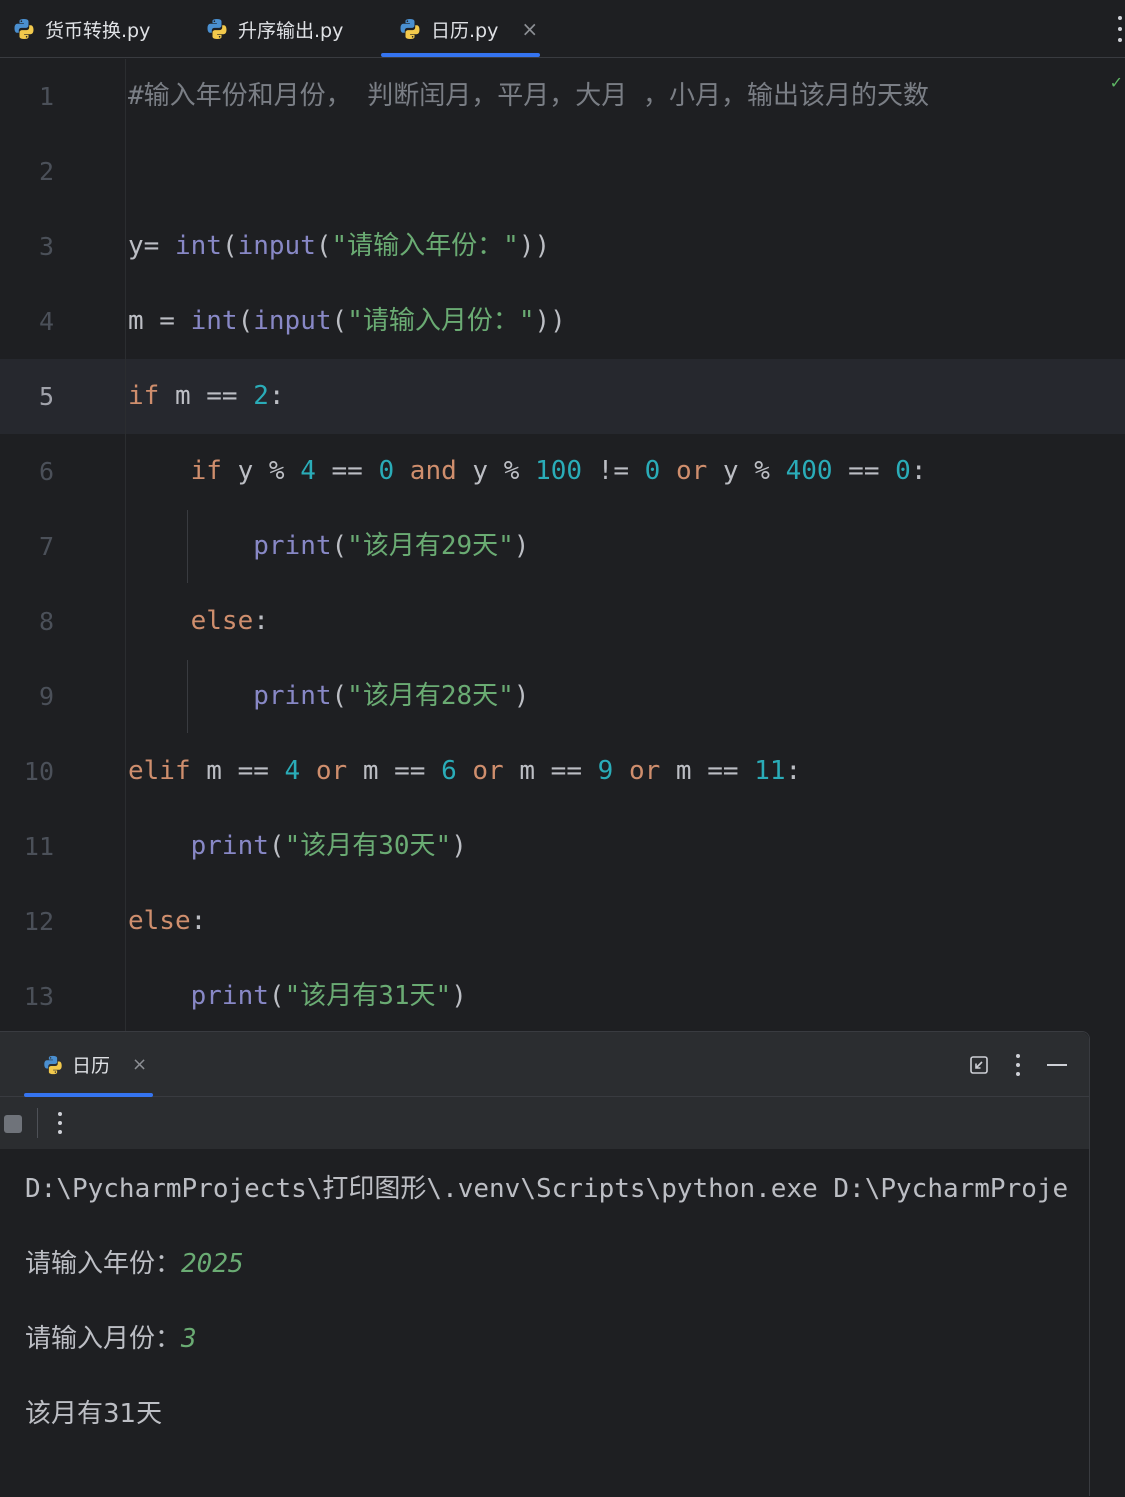 The image size is (1125, 1497). What do you see at coordinates (391, 546) in the screenshot?
I see `code-text: print("该月有29天")` at bounding box center [391, 546].